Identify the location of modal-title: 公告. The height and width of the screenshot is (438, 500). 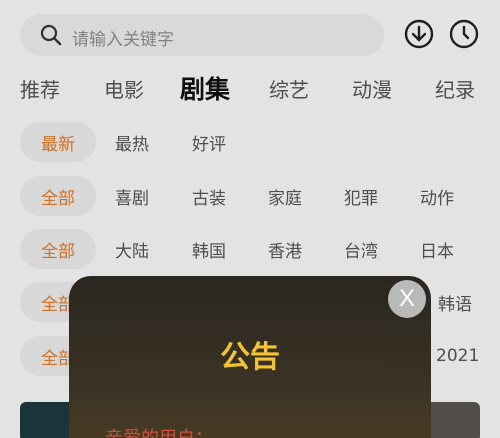
(250, 357).